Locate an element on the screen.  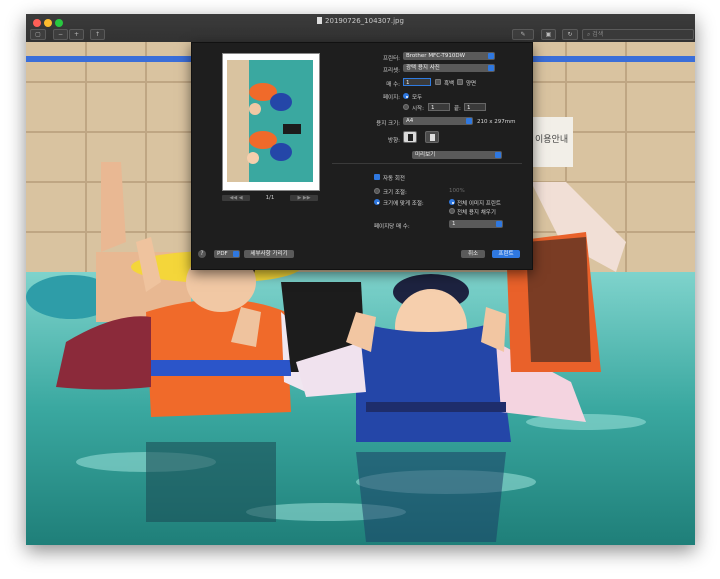
chevron-down-icon is located at coordinates (236, 254).